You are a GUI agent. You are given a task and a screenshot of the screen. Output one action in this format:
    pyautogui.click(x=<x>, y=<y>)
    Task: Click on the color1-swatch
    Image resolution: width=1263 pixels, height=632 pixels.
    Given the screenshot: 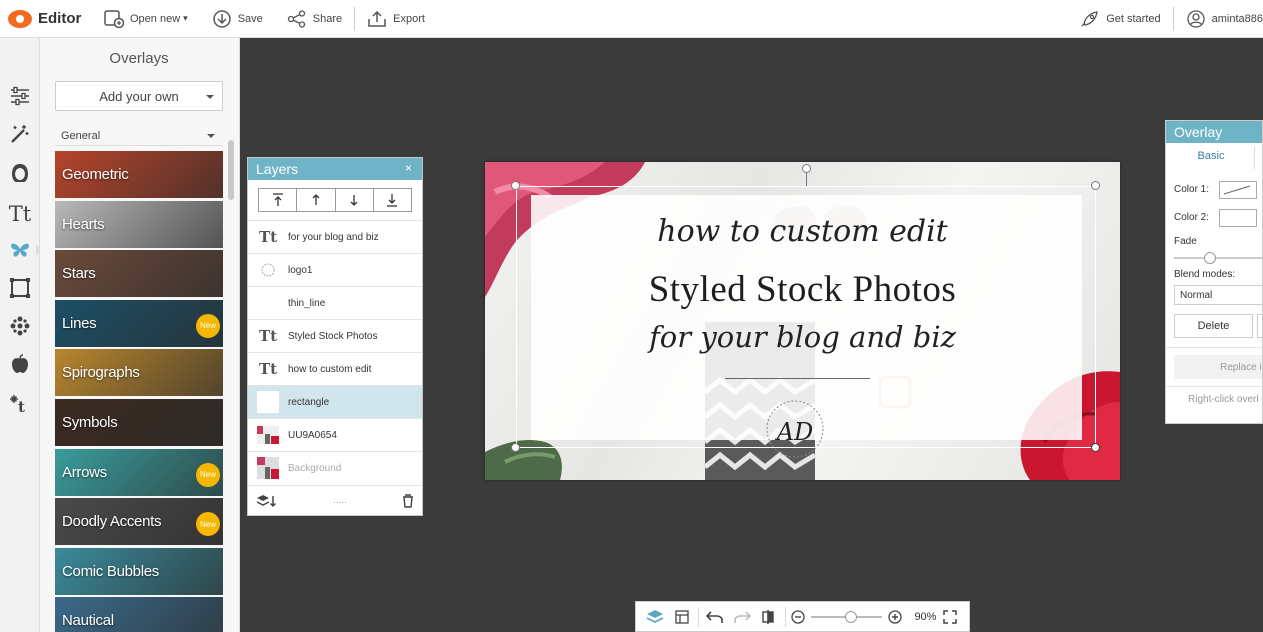 What is the action you would take?
    pyautogui.click(x=1238, y=190)
    